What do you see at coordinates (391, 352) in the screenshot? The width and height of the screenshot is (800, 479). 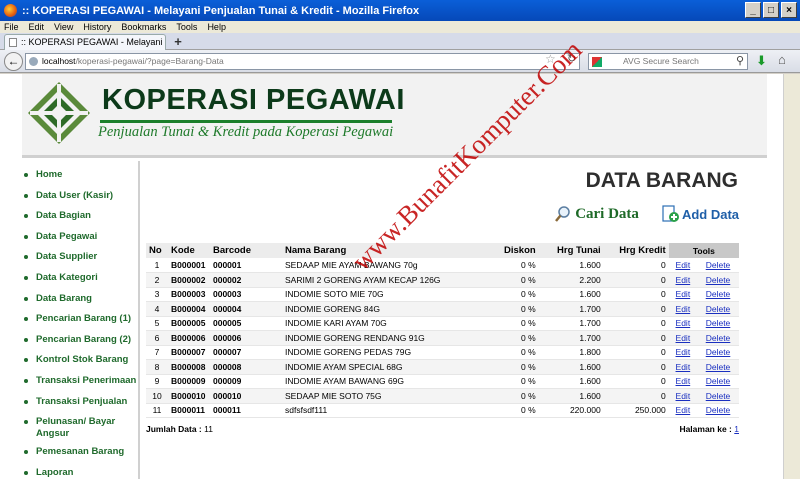 I see `cell-nama-barang: INDOMIE GORENG PEDAS 79G` at bounding box center [391, 352].